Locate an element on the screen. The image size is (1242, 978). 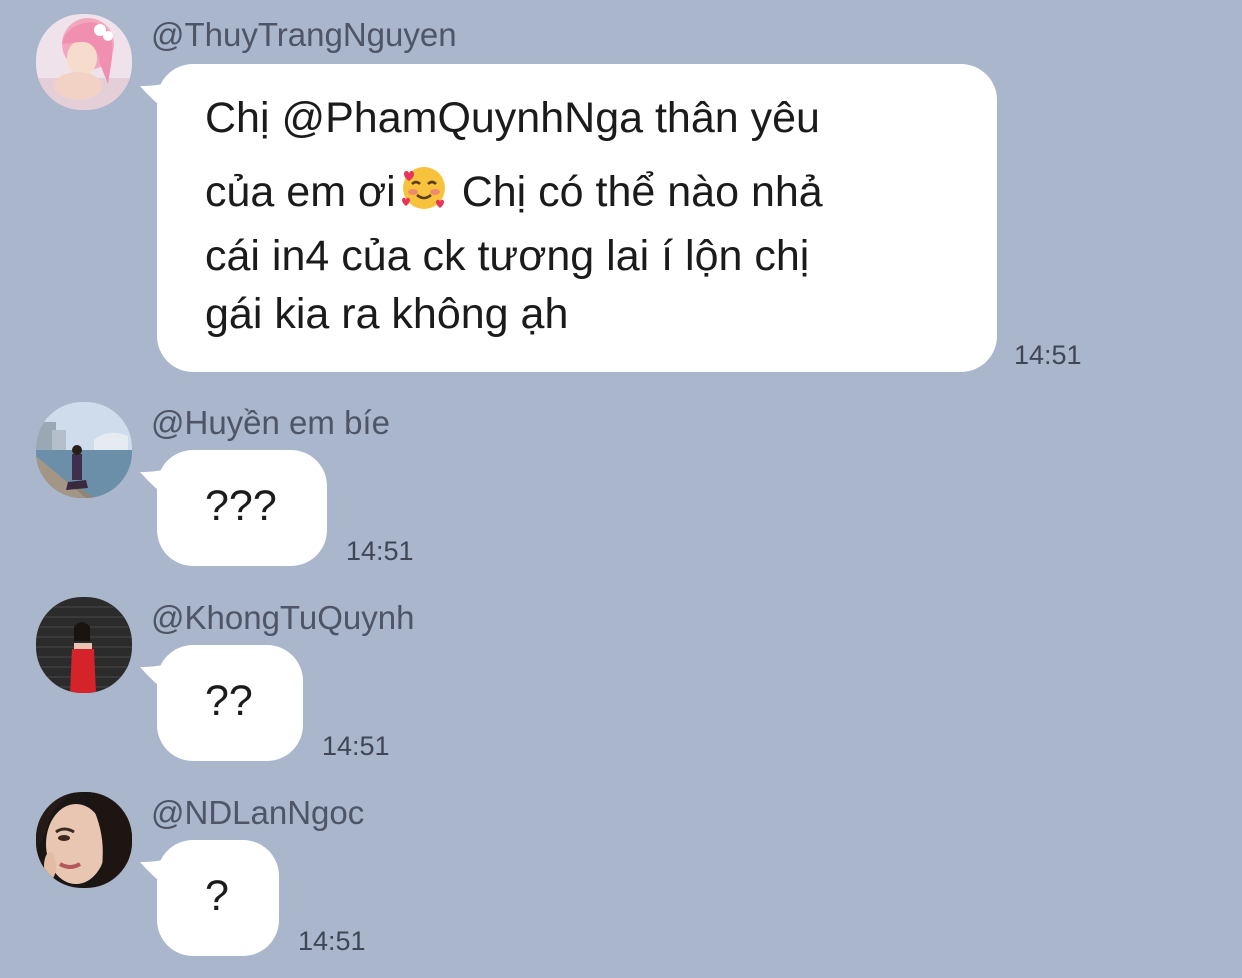
message-text: ?? is located at coordinates (229, 701).